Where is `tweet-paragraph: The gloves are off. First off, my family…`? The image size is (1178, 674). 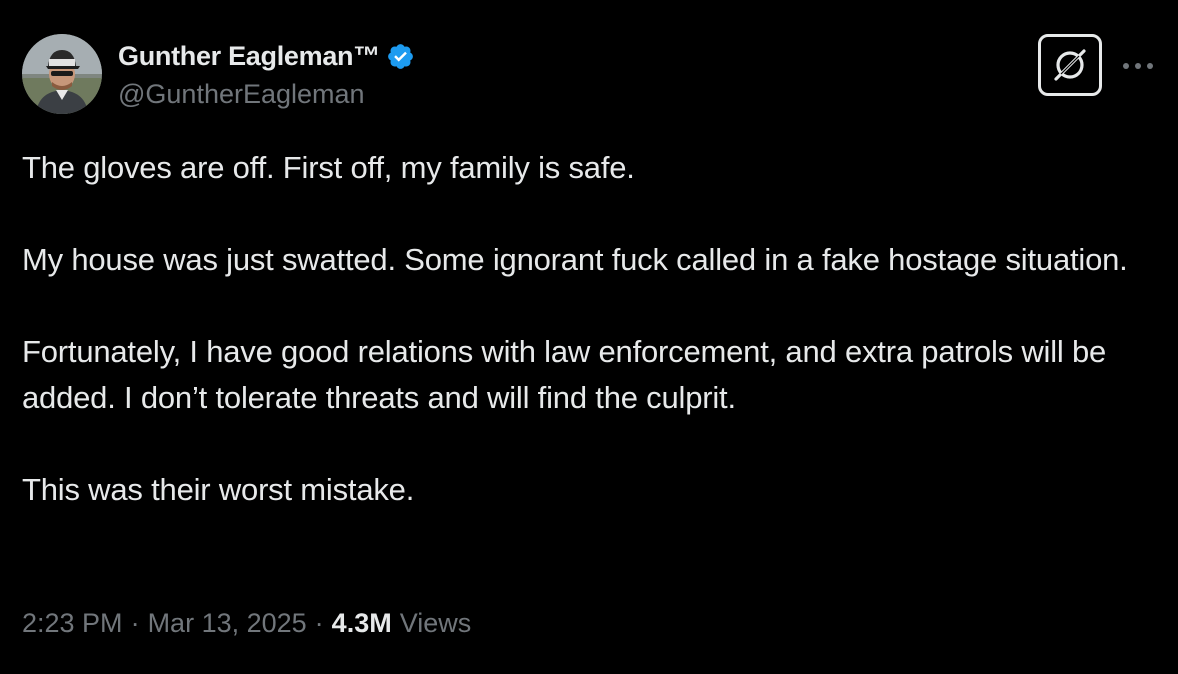
tweet-paragraph: The gloves are off. First off, my family… is located at coordinates (328, 167).